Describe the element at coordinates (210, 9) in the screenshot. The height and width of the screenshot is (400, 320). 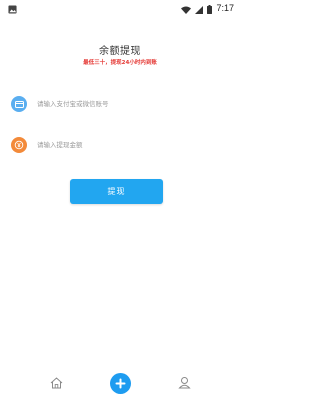
I see `battery-icon` at that location.